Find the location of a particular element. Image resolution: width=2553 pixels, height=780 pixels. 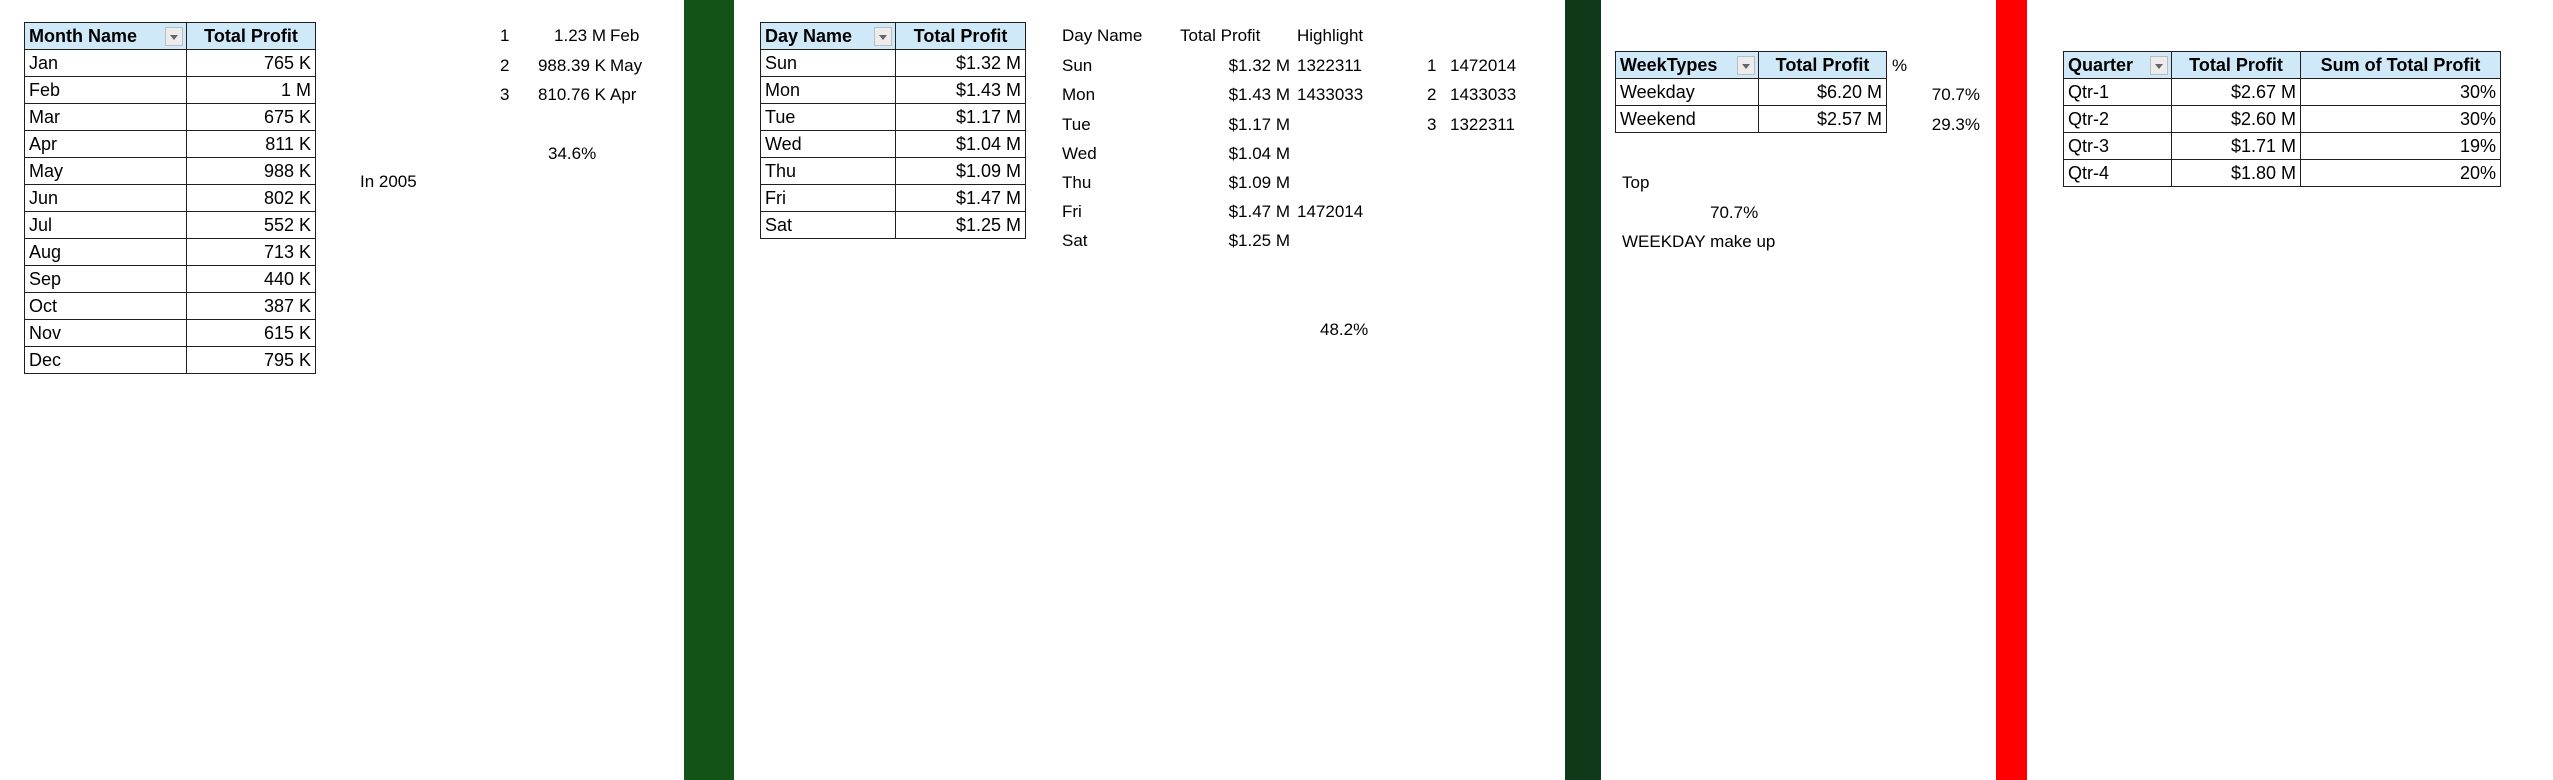

month-top3-value-2: 988.39 K is located at coordinates (563, 66).